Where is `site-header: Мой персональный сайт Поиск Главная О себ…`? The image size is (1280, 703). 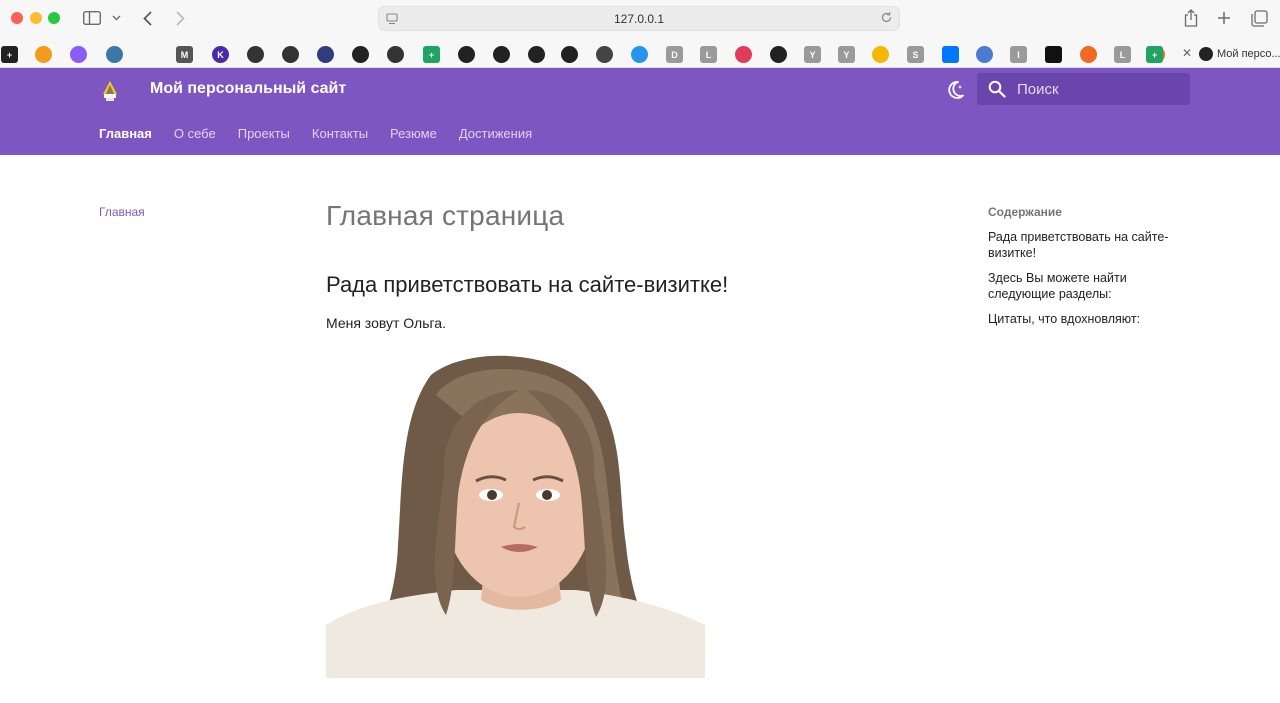
site-header: Мой персональный сайт Поиск Главная О себ… is located at coordinates (640, 111).